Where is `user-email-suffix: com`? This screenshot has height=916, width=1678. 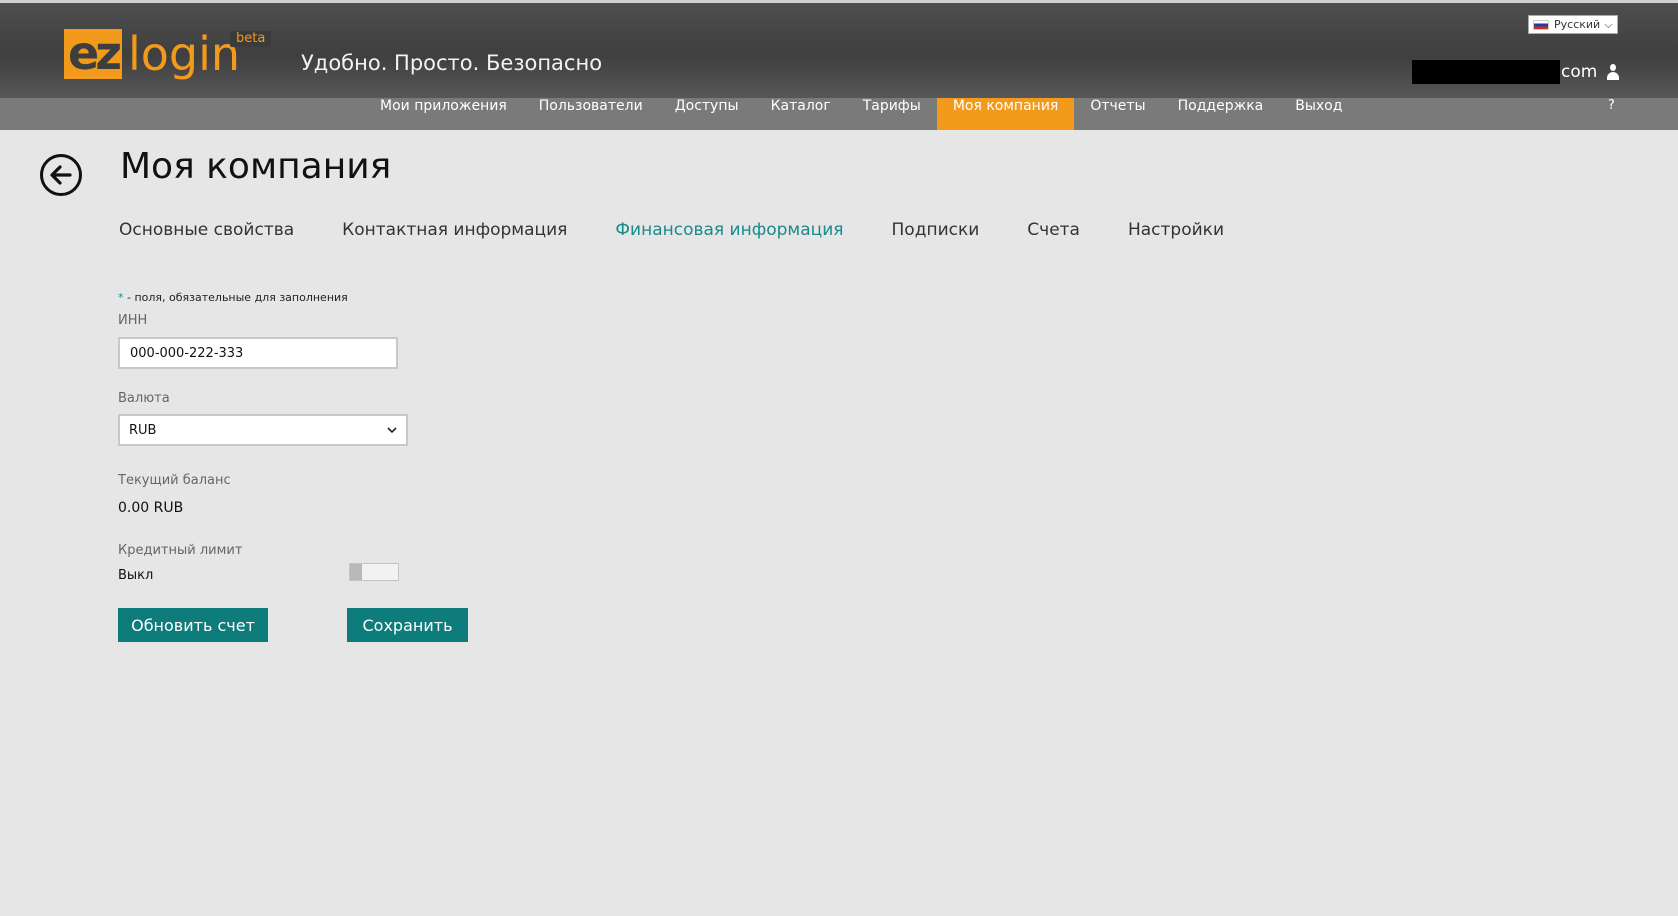 user-email-suffix: com is located at coordinates (1579, 72).